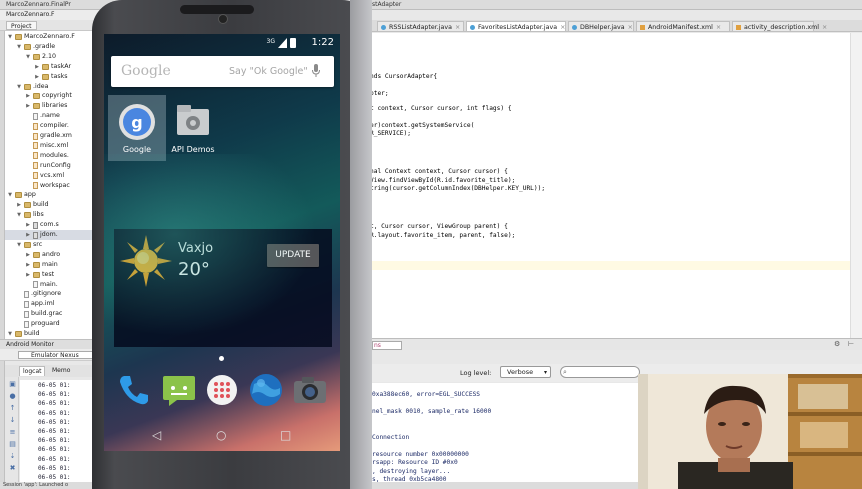 The image size is (862, 489). I want to click on tree-item: workspac, so click(52, 186).